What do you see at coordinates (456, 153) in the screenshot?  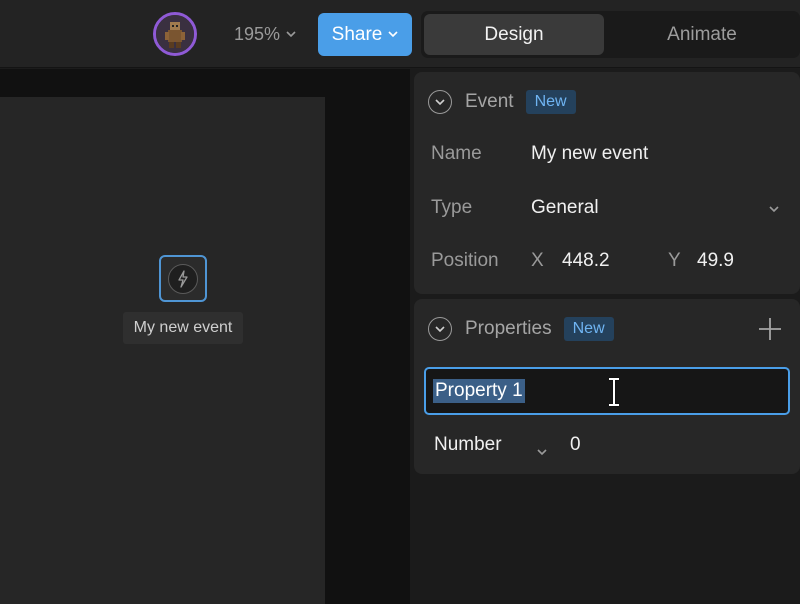 I see `name-label: Name` at bounding box center [456, 153].